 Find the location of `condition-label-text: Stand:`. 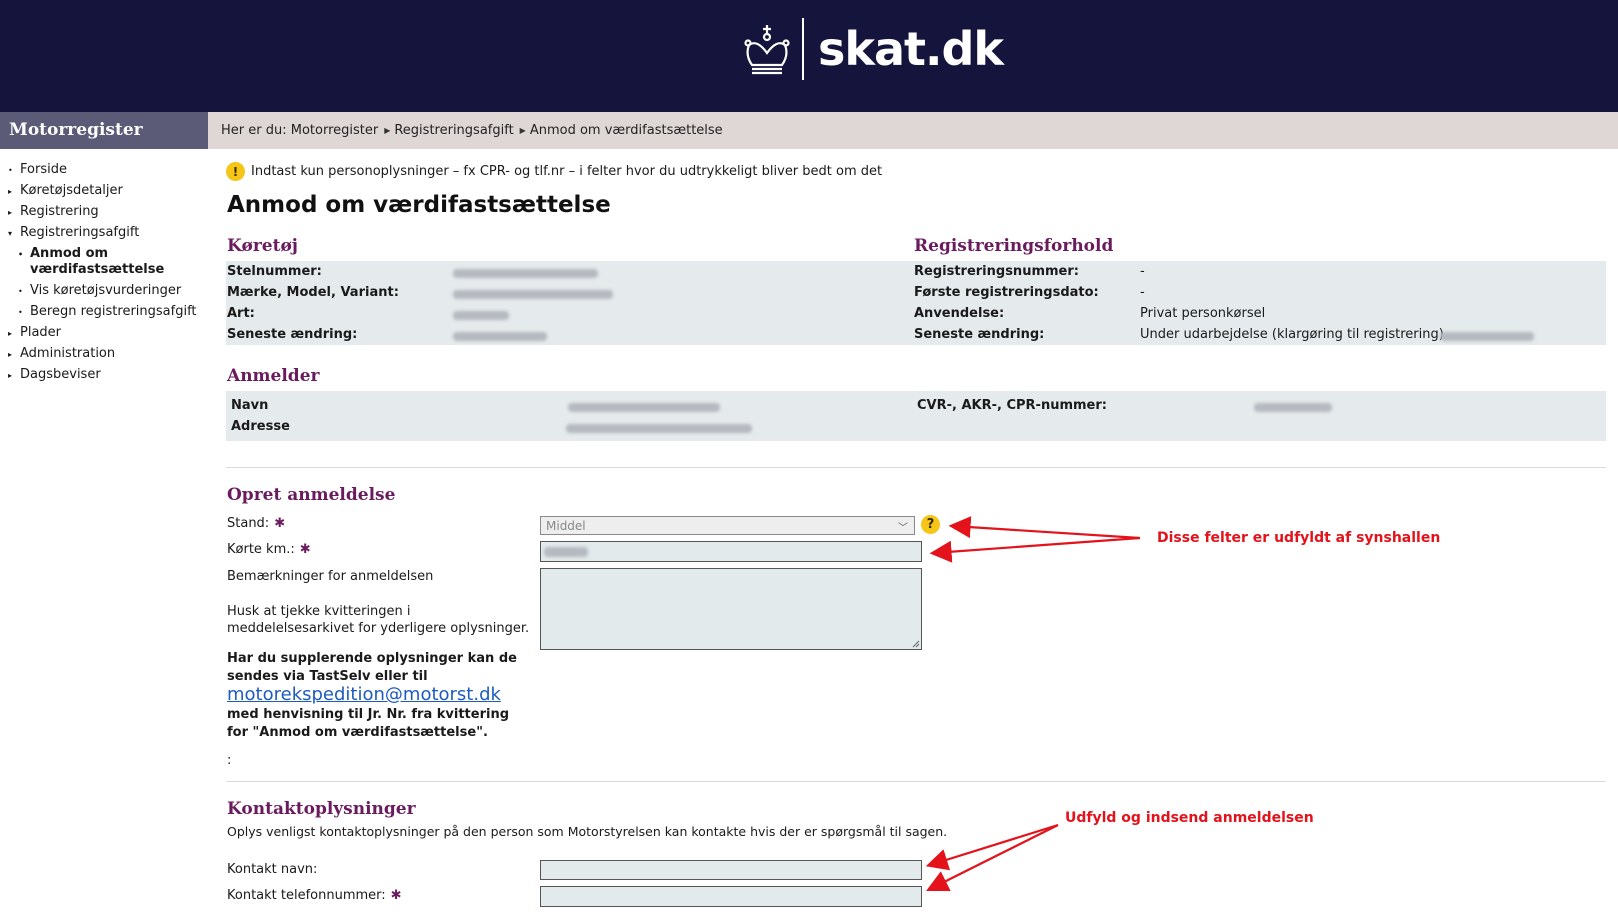

condition-label-text: Stand: is located at coordinates (248, 523).